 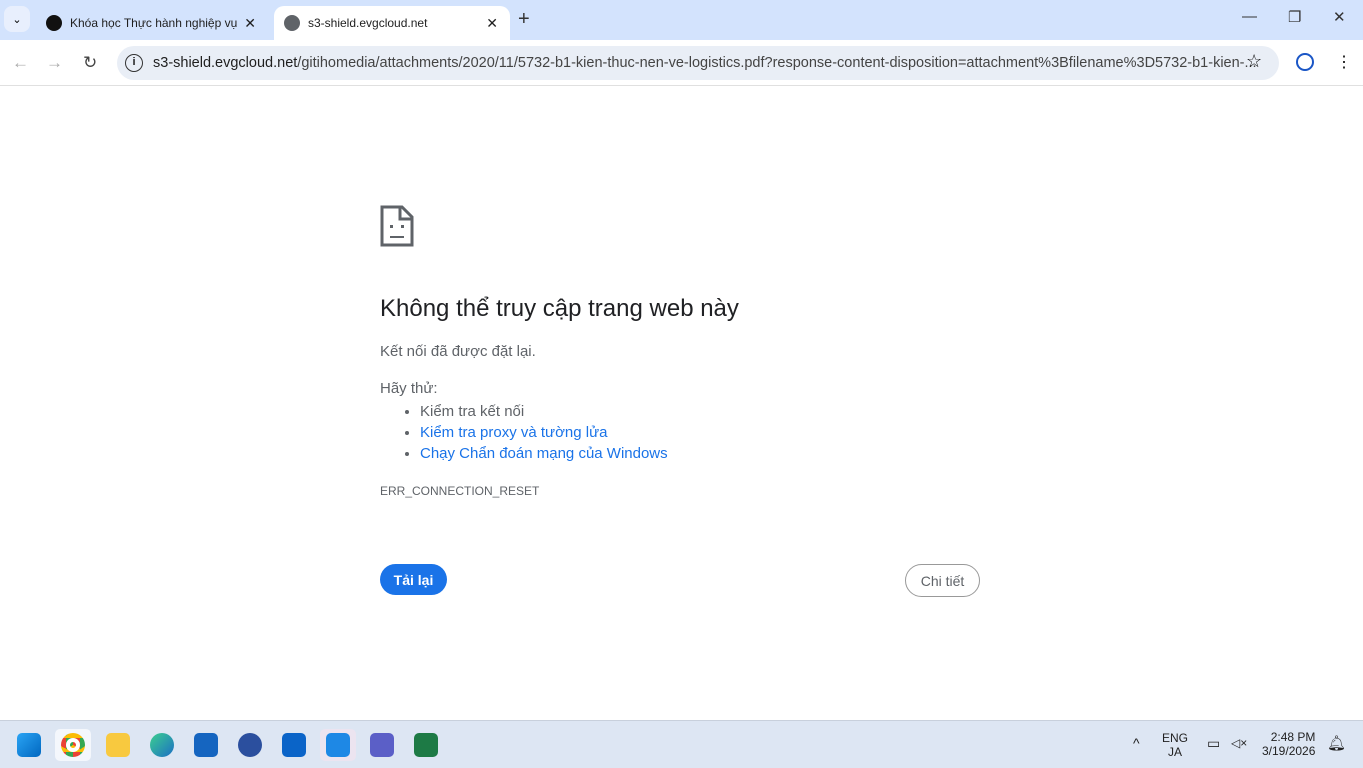 What do you see at coordinates (681, 744) in the screenshot?
I see `taskbar: ^ ENG JA ▭ ◁× 2:48 PM 3/19/2026 🔔︎` at bounding box center [681, 744].